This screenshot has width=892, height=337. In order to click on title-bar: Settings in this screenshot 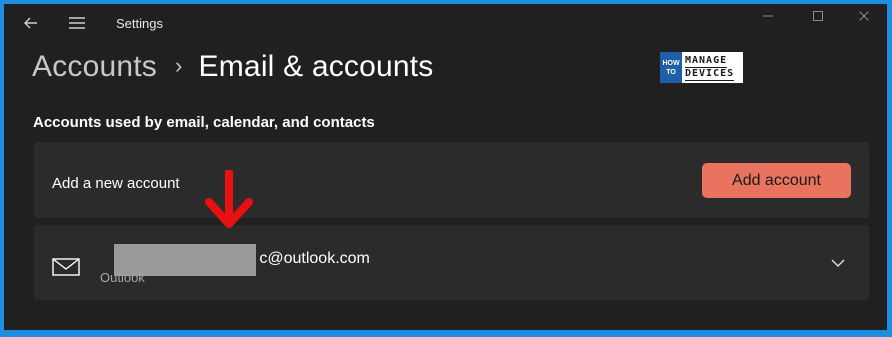, I will do `click(445, 24)`.